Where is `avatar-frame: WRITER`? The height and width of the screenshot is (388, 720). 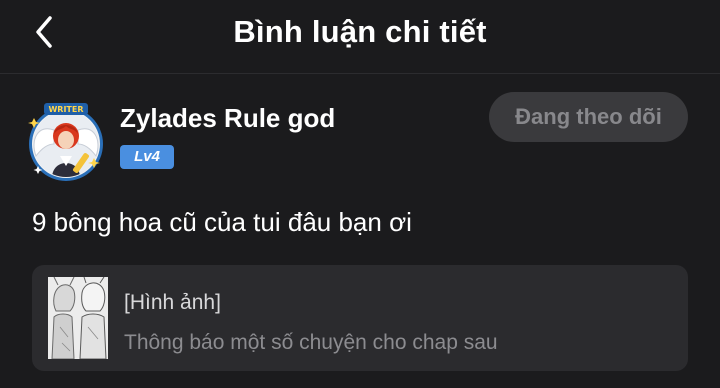 avatar-frame: WRITER is located at coordinates (65, 142).